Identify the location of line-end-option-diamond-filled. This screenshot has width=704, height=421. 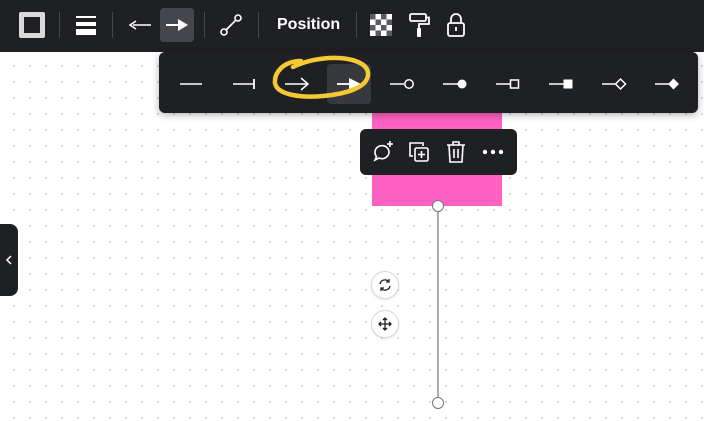
(667, 84).